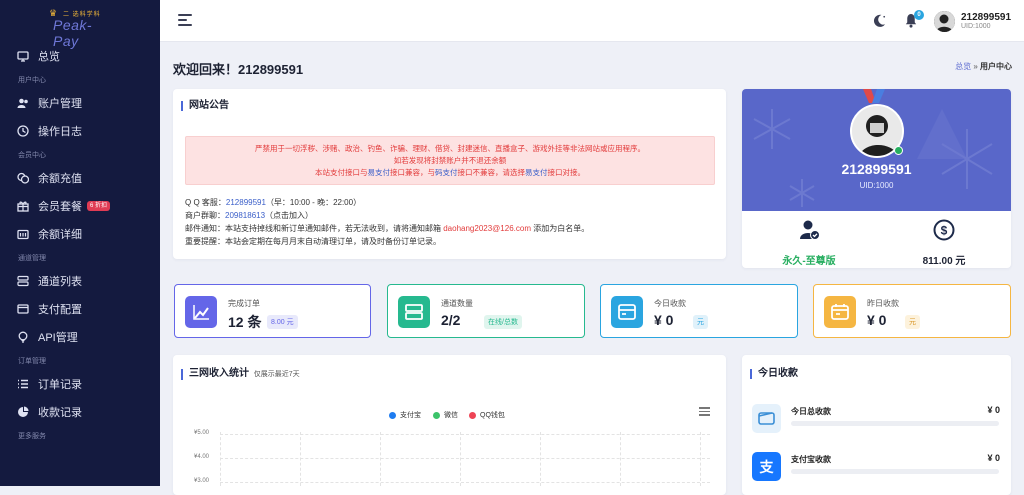  I want to click on y-tick-label: ¥3.00, so click(202, 481).